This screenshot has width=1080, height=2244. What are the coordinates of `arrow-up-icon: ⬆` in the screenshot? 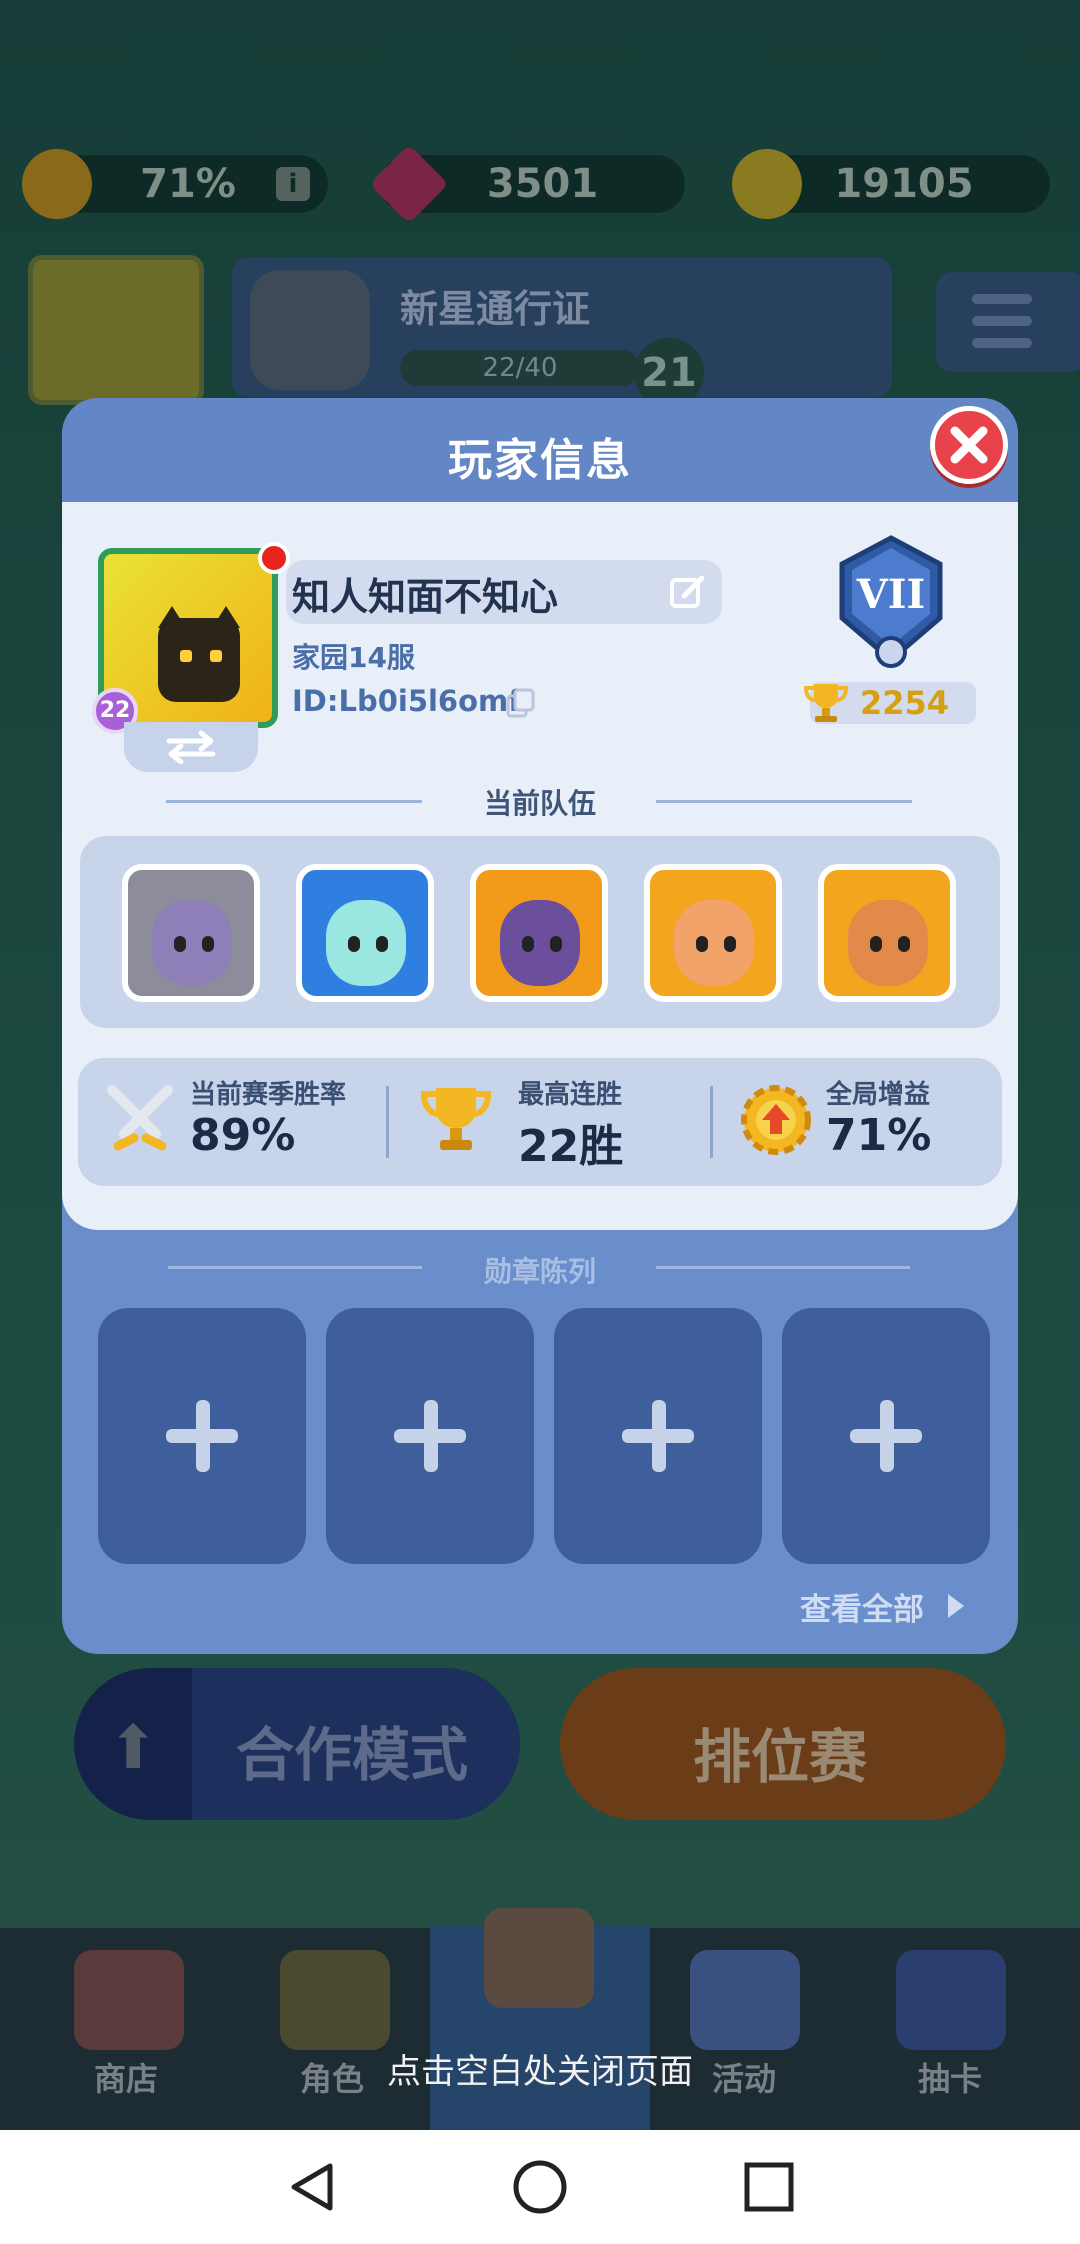 It's located at (133, 1748).